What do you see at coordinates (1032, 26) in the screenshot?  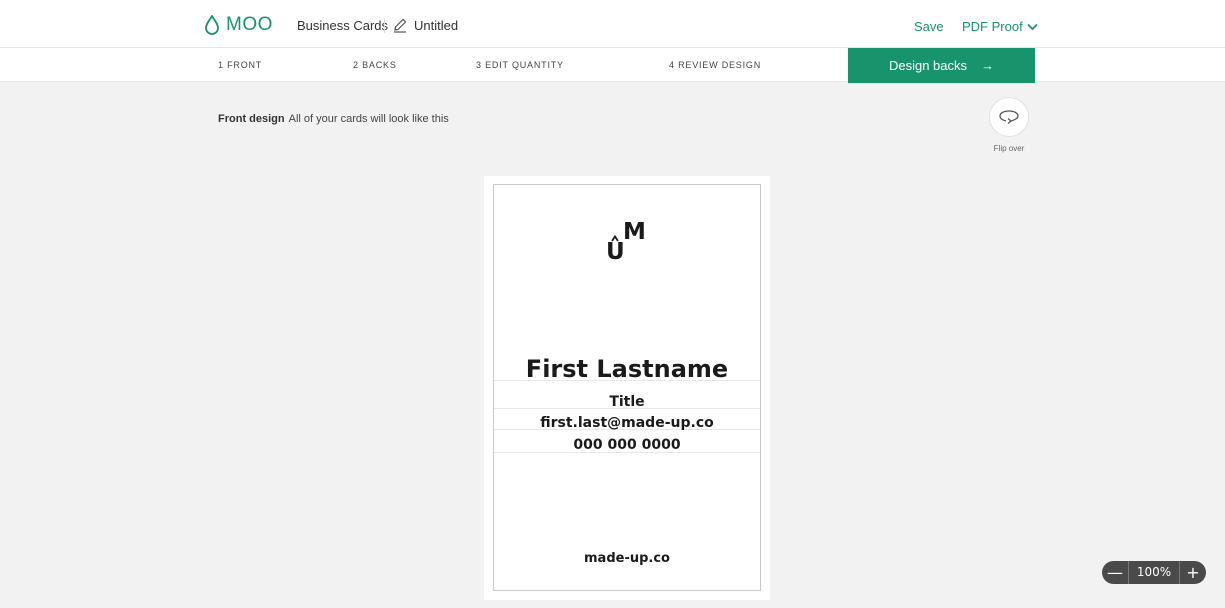 I see `chevron-down-icon` at bounding box center [1032, 26].